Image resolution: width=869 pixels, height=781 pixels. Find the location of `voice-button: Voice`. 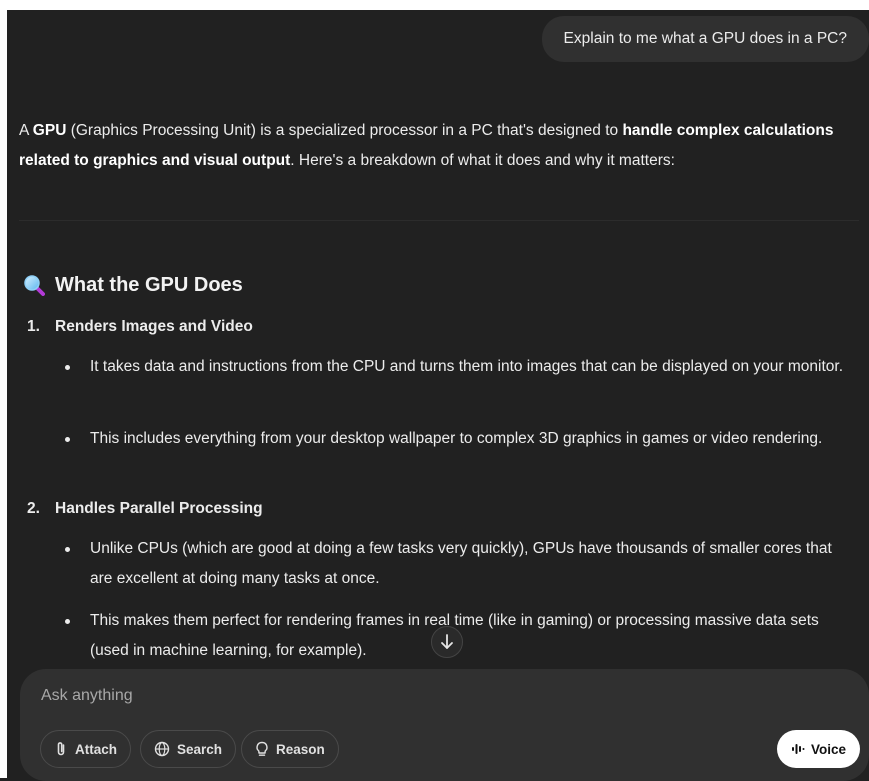

voice-button: Voice is located at coordinates (818, 749).